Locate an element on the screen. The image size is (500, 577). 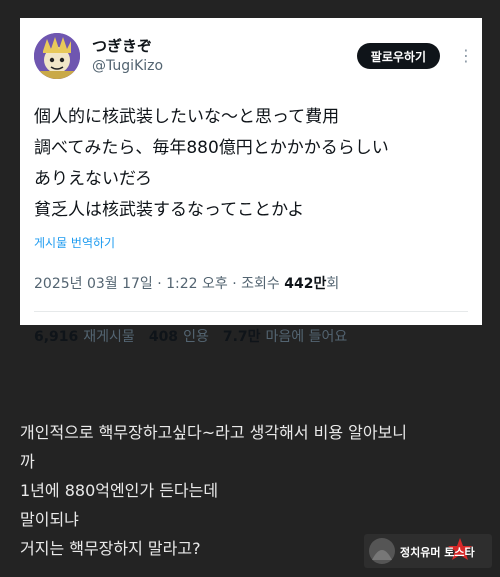
views-suffix: 회 is located at coordinates (333, 284).